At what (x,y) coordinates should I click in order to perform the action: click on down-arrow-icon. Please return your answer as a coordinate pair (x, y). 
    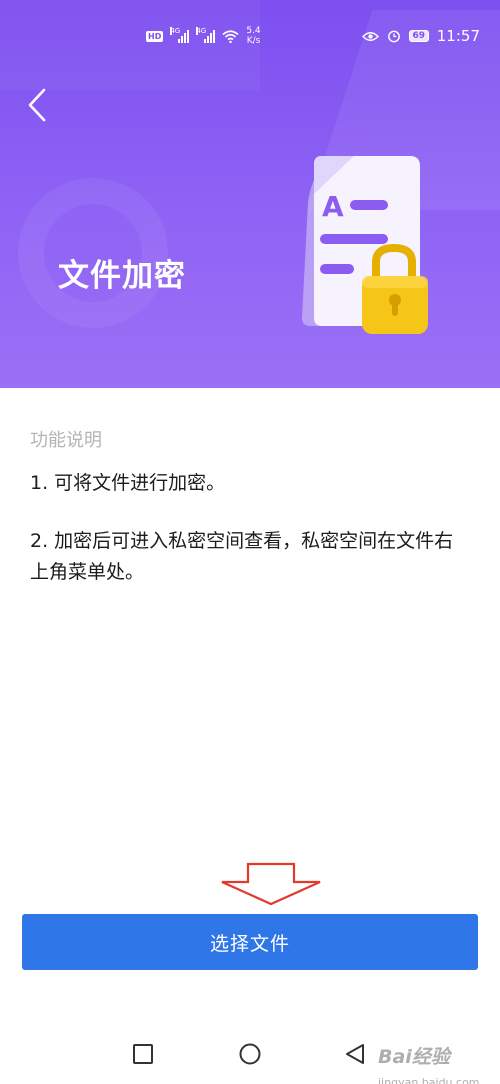
    Looking at the image, I should click on (271, 884).